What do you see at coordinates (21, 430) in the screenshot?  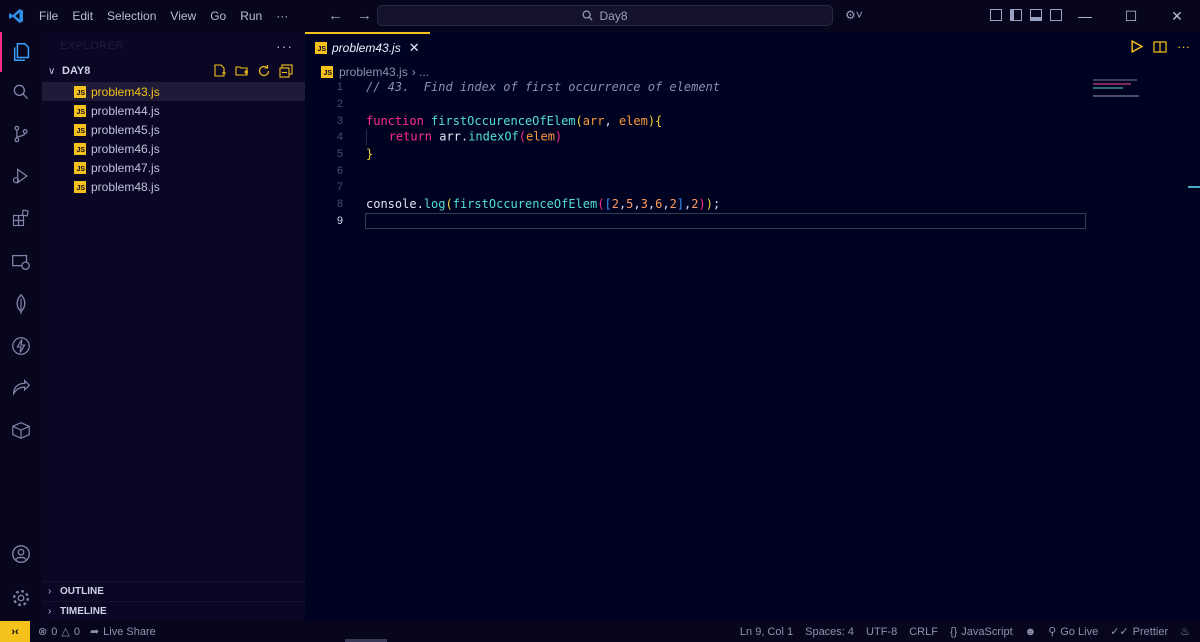 I see `package-box-icon` at bounding box center [21, 430].